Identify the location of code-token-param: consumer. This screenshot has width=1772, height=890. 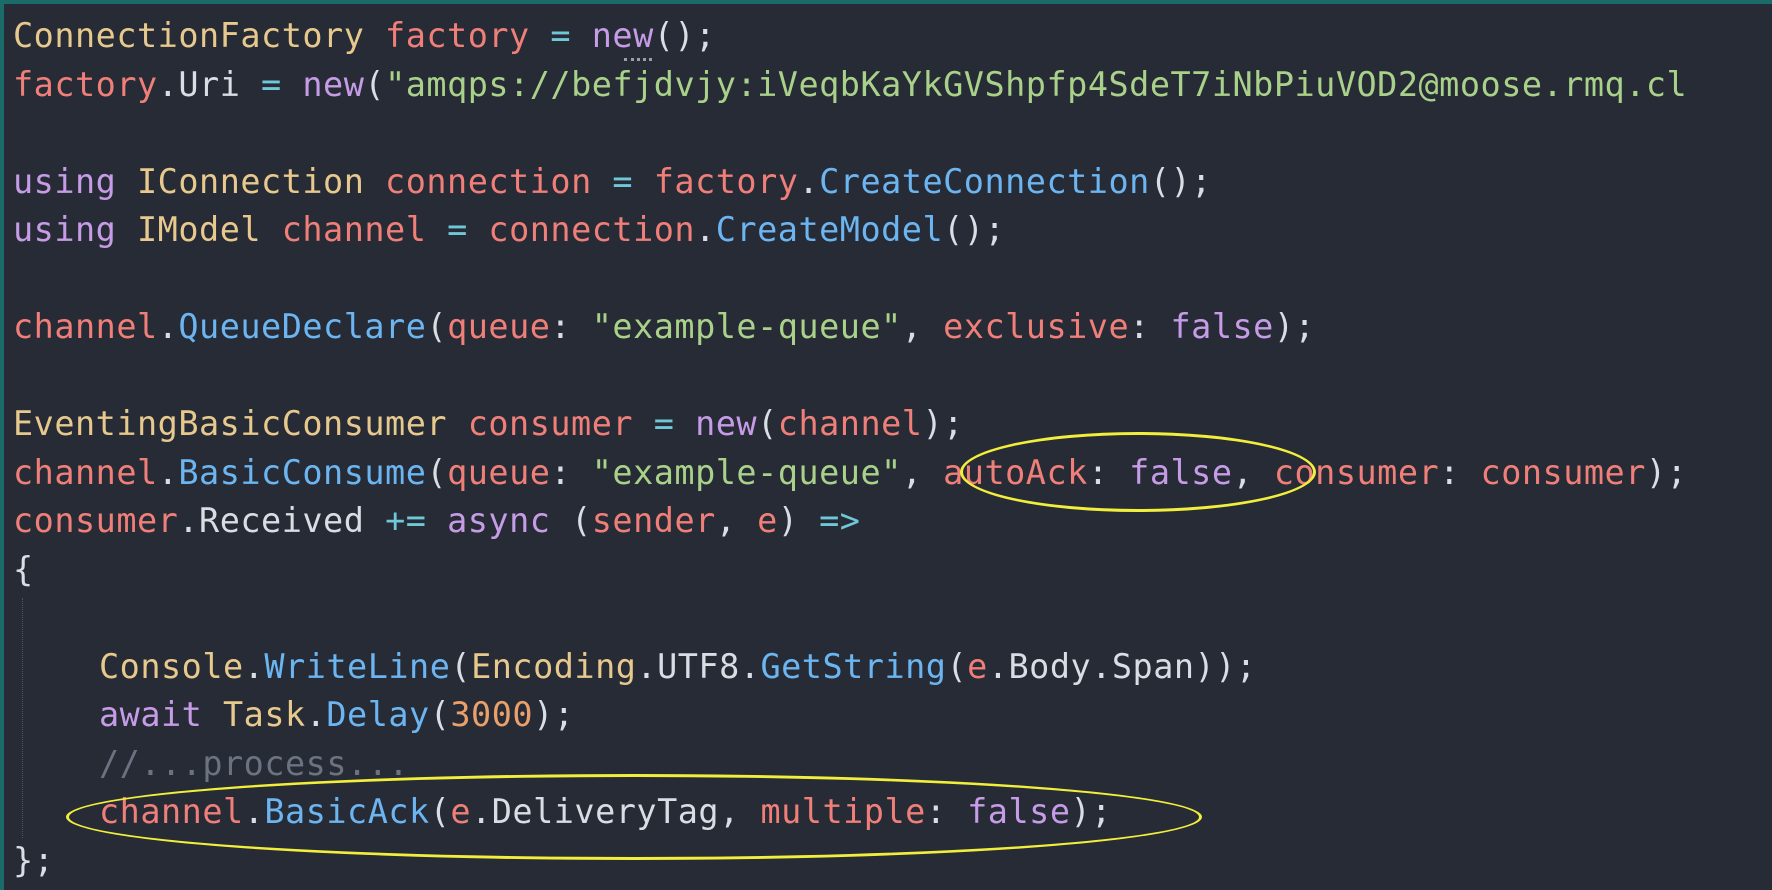
(1356, 472).